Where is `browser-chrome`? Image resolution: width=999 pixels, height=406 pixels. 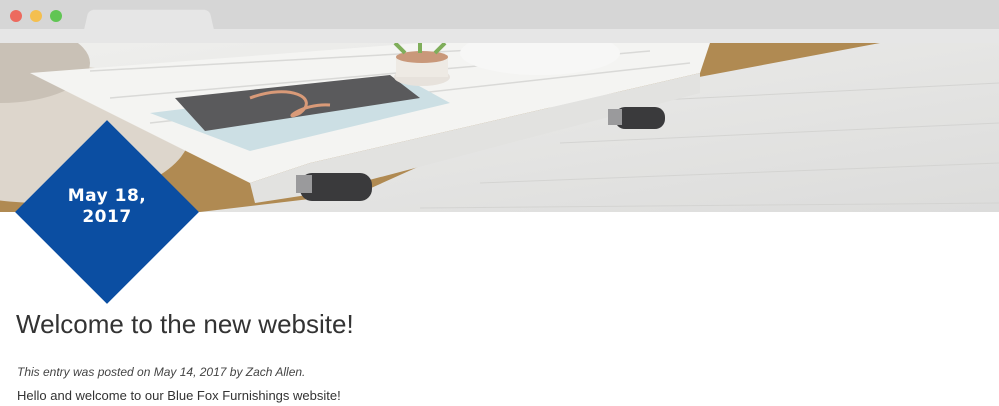 browser-chrome is located at coordinates (499, 22).